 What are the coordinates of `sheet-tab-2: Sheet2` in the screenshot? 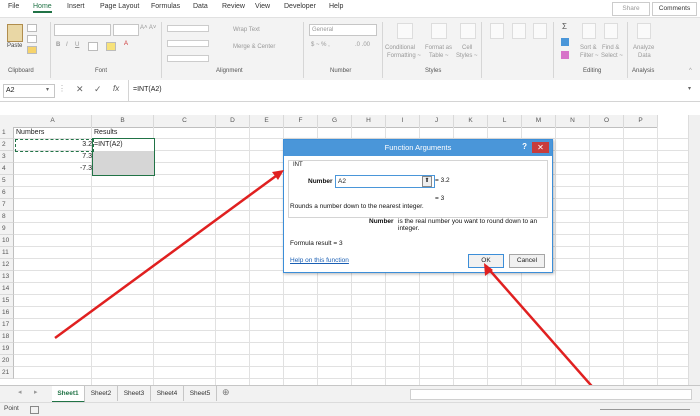 It's located at (101, 393).